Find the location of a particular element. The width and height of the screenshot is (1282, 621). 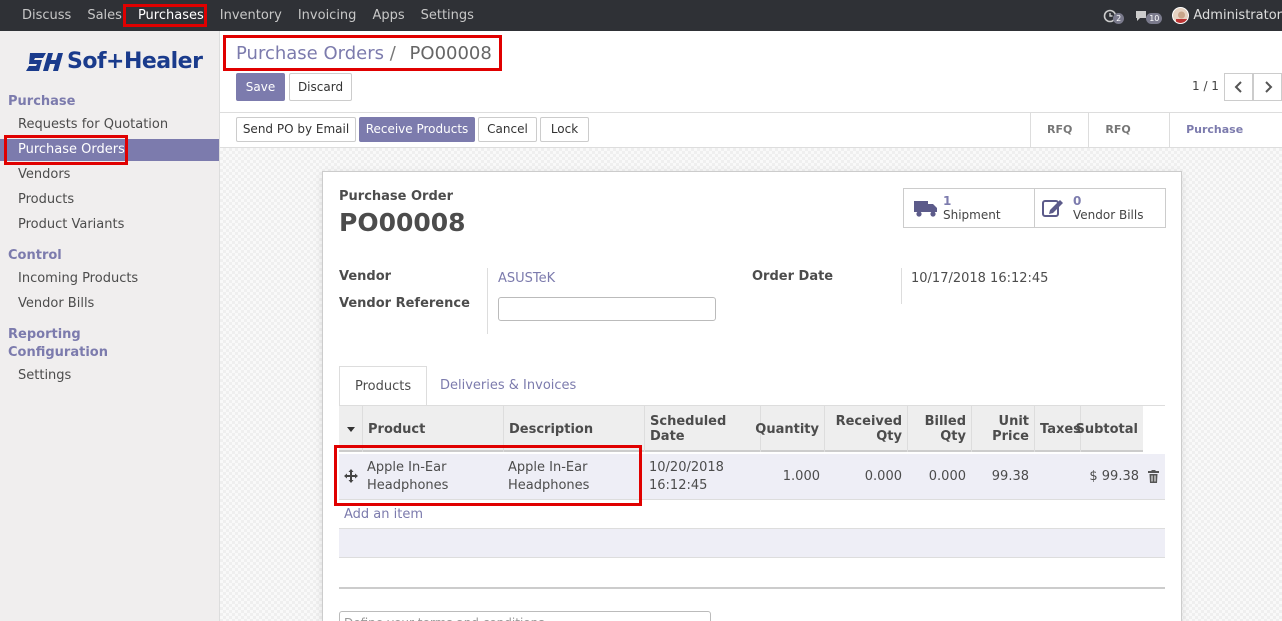

field-separator is located at coordinates (487, 301).